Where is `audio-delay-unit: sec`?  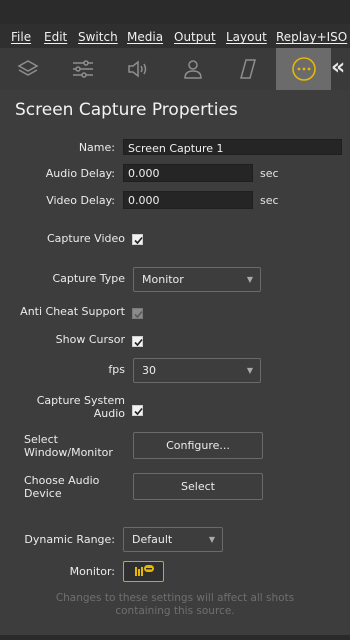
audio-delay-unit: sec is located at coordinates (269, 173).